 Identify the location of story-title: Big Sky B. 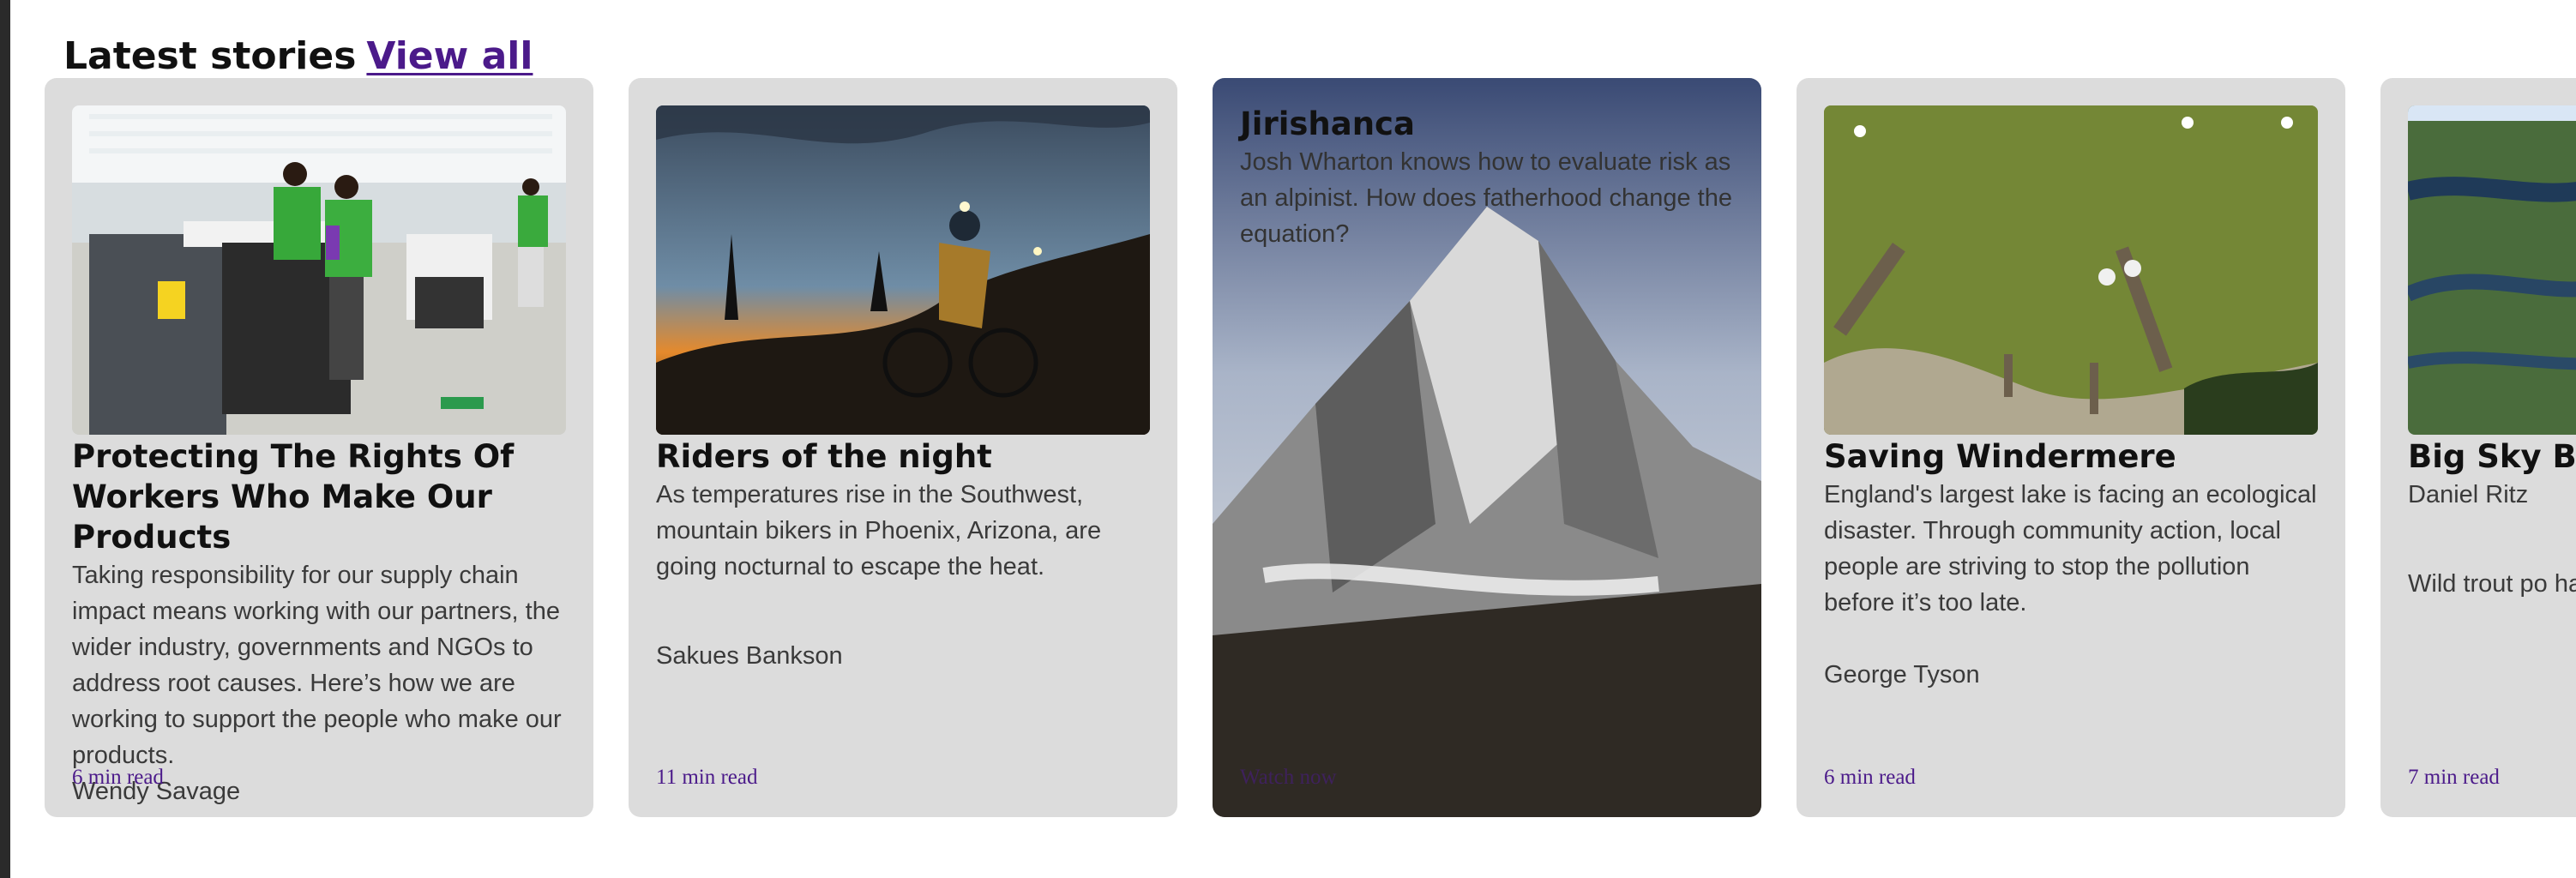
(2492, 456).